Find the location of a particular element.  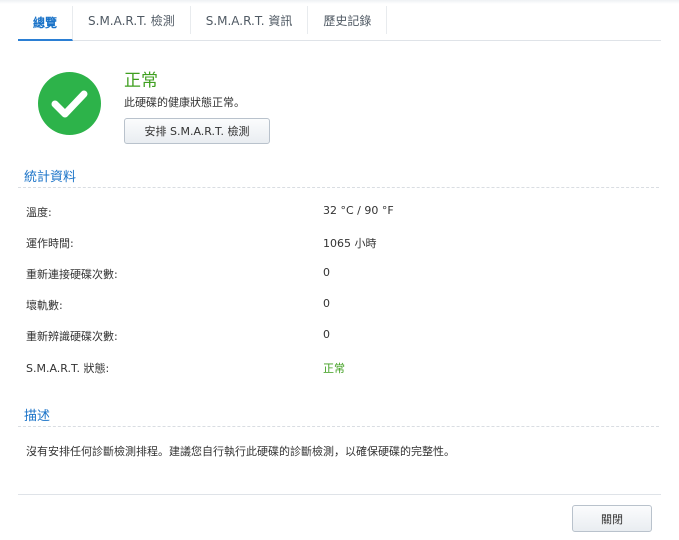

description-section-title: 描述 is located at coordinates (37, 416).